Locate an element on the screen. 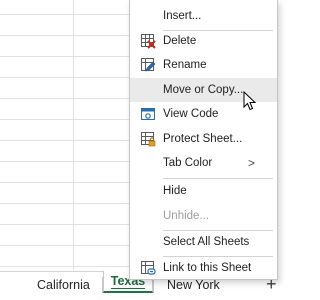 This screenshot has width=320, height=300. menu-item-label: Tab Color is located at coordinates (188, 163).